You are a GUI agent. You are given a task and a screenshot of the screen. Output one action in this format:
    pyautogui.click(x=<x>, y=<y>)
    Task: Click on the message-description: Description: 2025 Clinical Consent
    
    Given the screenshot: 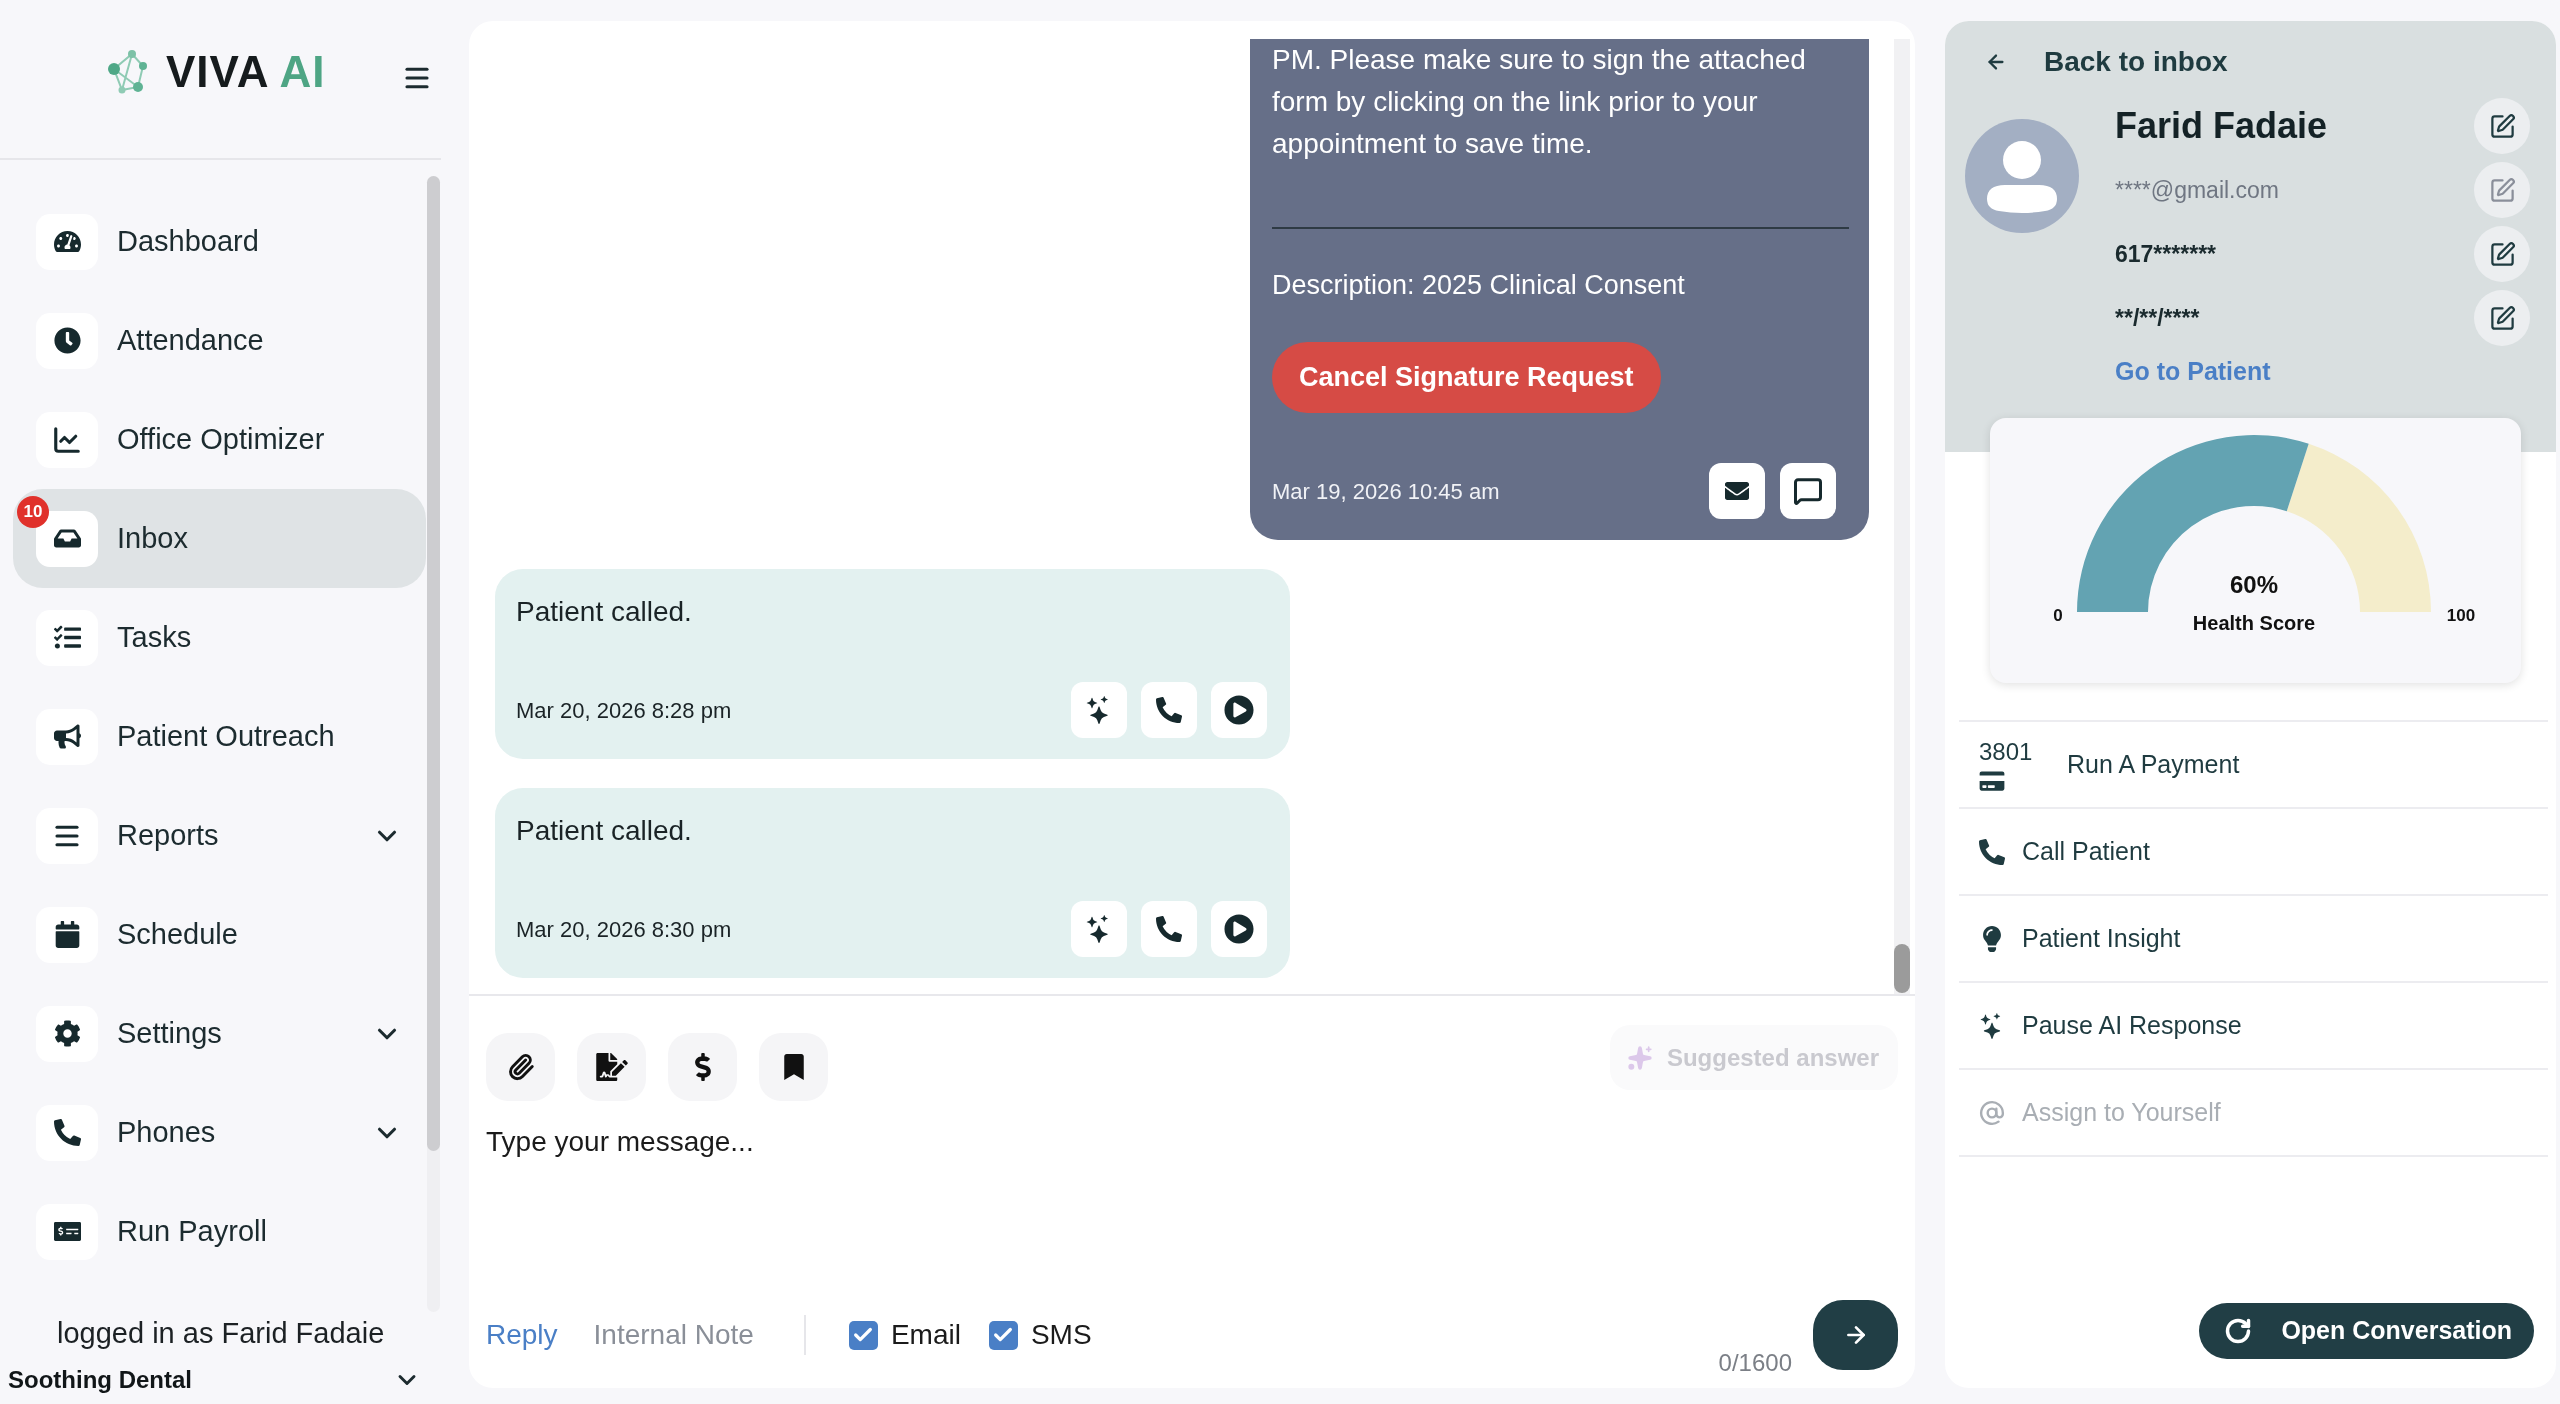 What is the action you would take?
    pyautogui.click(x=1479, y=285)
    